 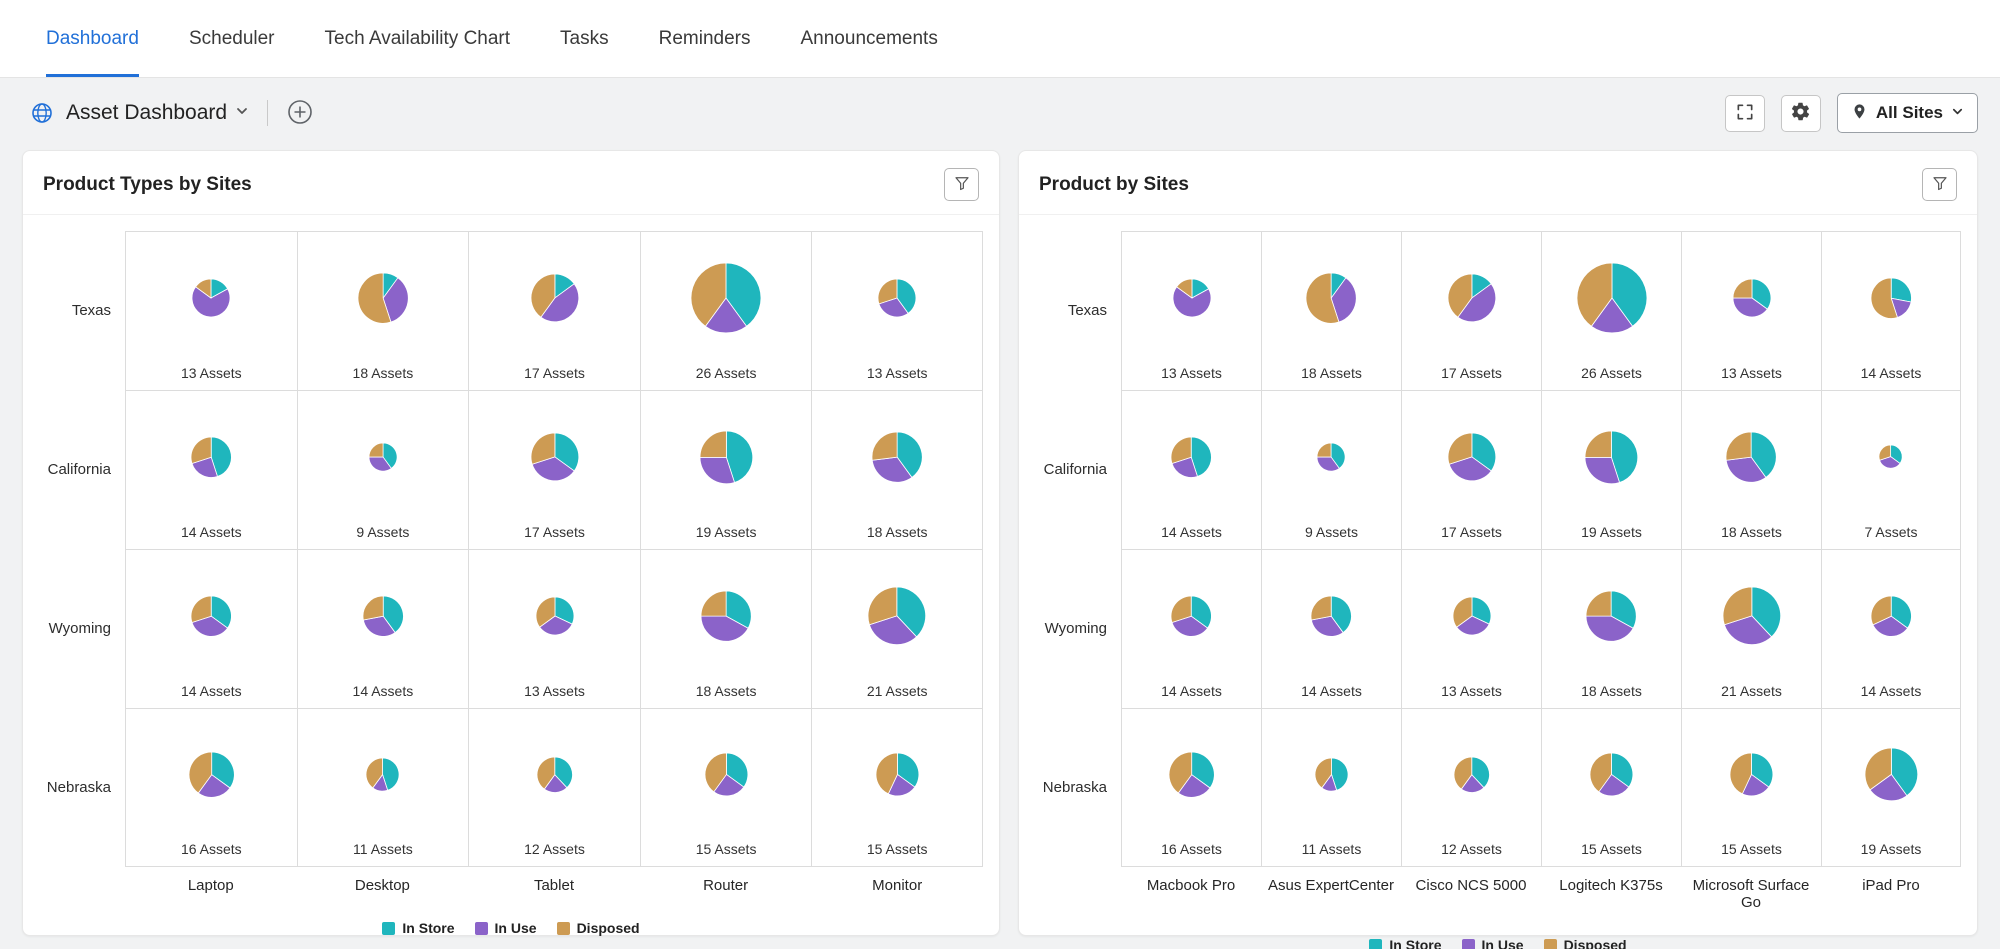 What do you see at coordinates (1891, 469) in the screenshot?
I see `pie-cell-california-ipad-pro: 7 Assets` at bounding box center [1891, 469].